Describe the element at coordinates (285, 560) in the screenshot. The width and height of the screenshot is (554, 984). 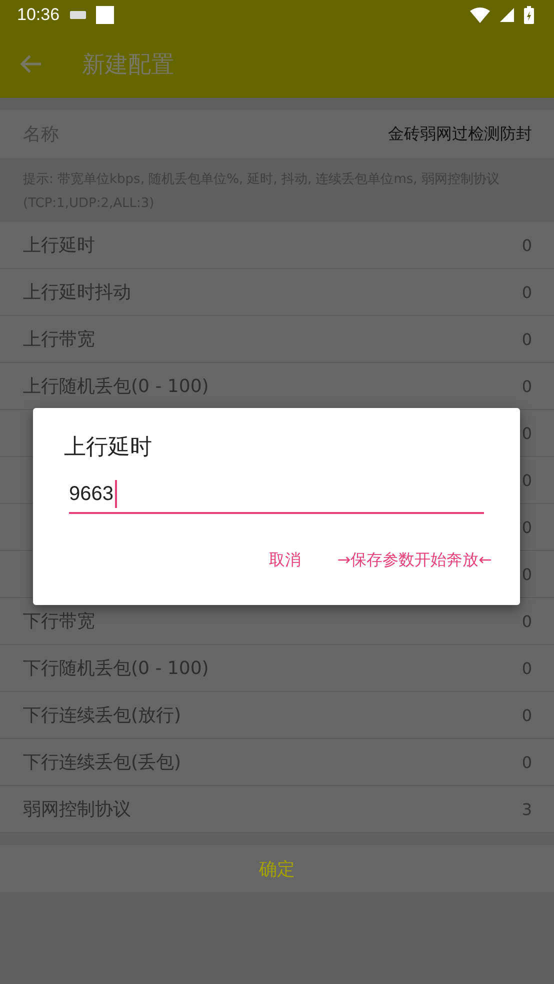
I see `cancel-button: 取消` at that location.